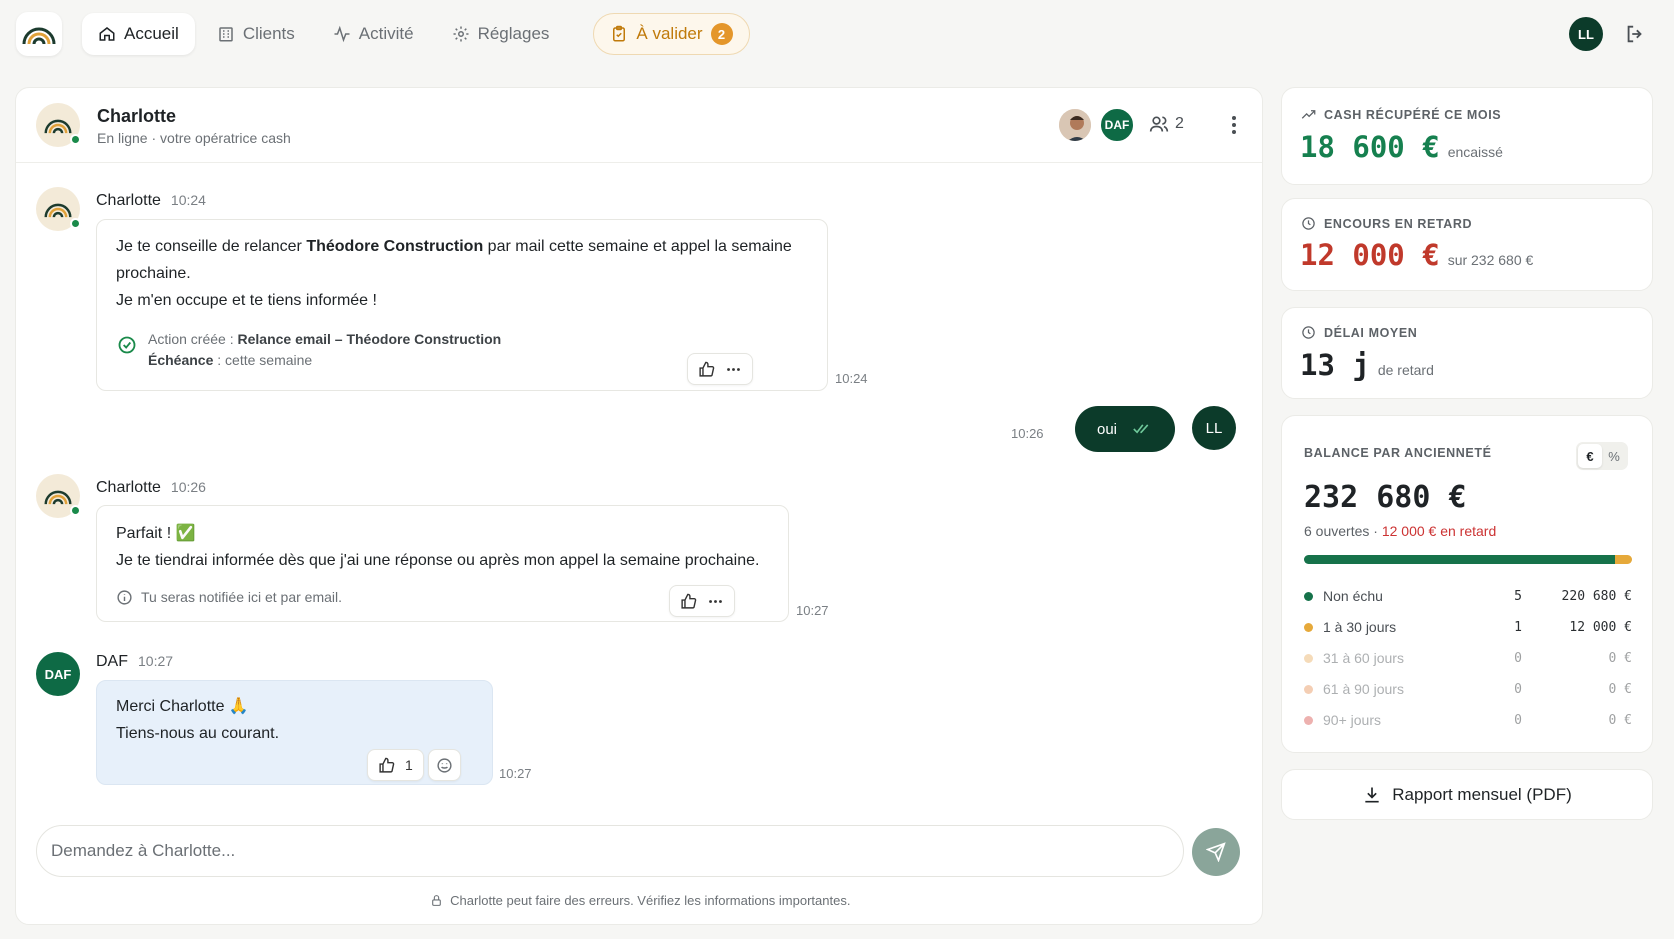 The width and height of the screenshot is (1674, 939). Describe the element at coordinates (1335, 365) in the screenshot. I see `kpi-number: 13 j` at that location.